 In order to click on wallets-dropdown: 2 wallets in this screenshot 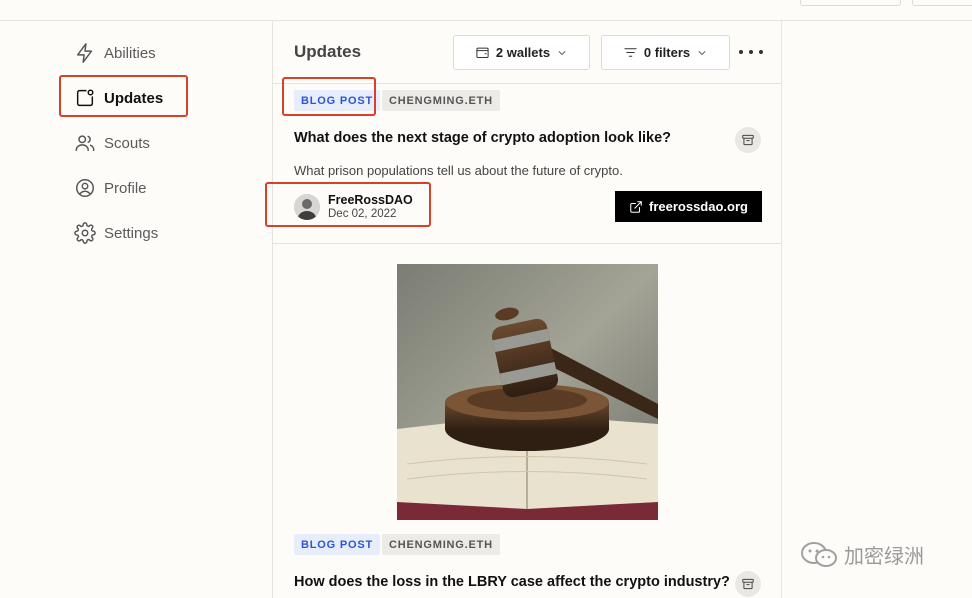, I will do `click(521, 52)`.